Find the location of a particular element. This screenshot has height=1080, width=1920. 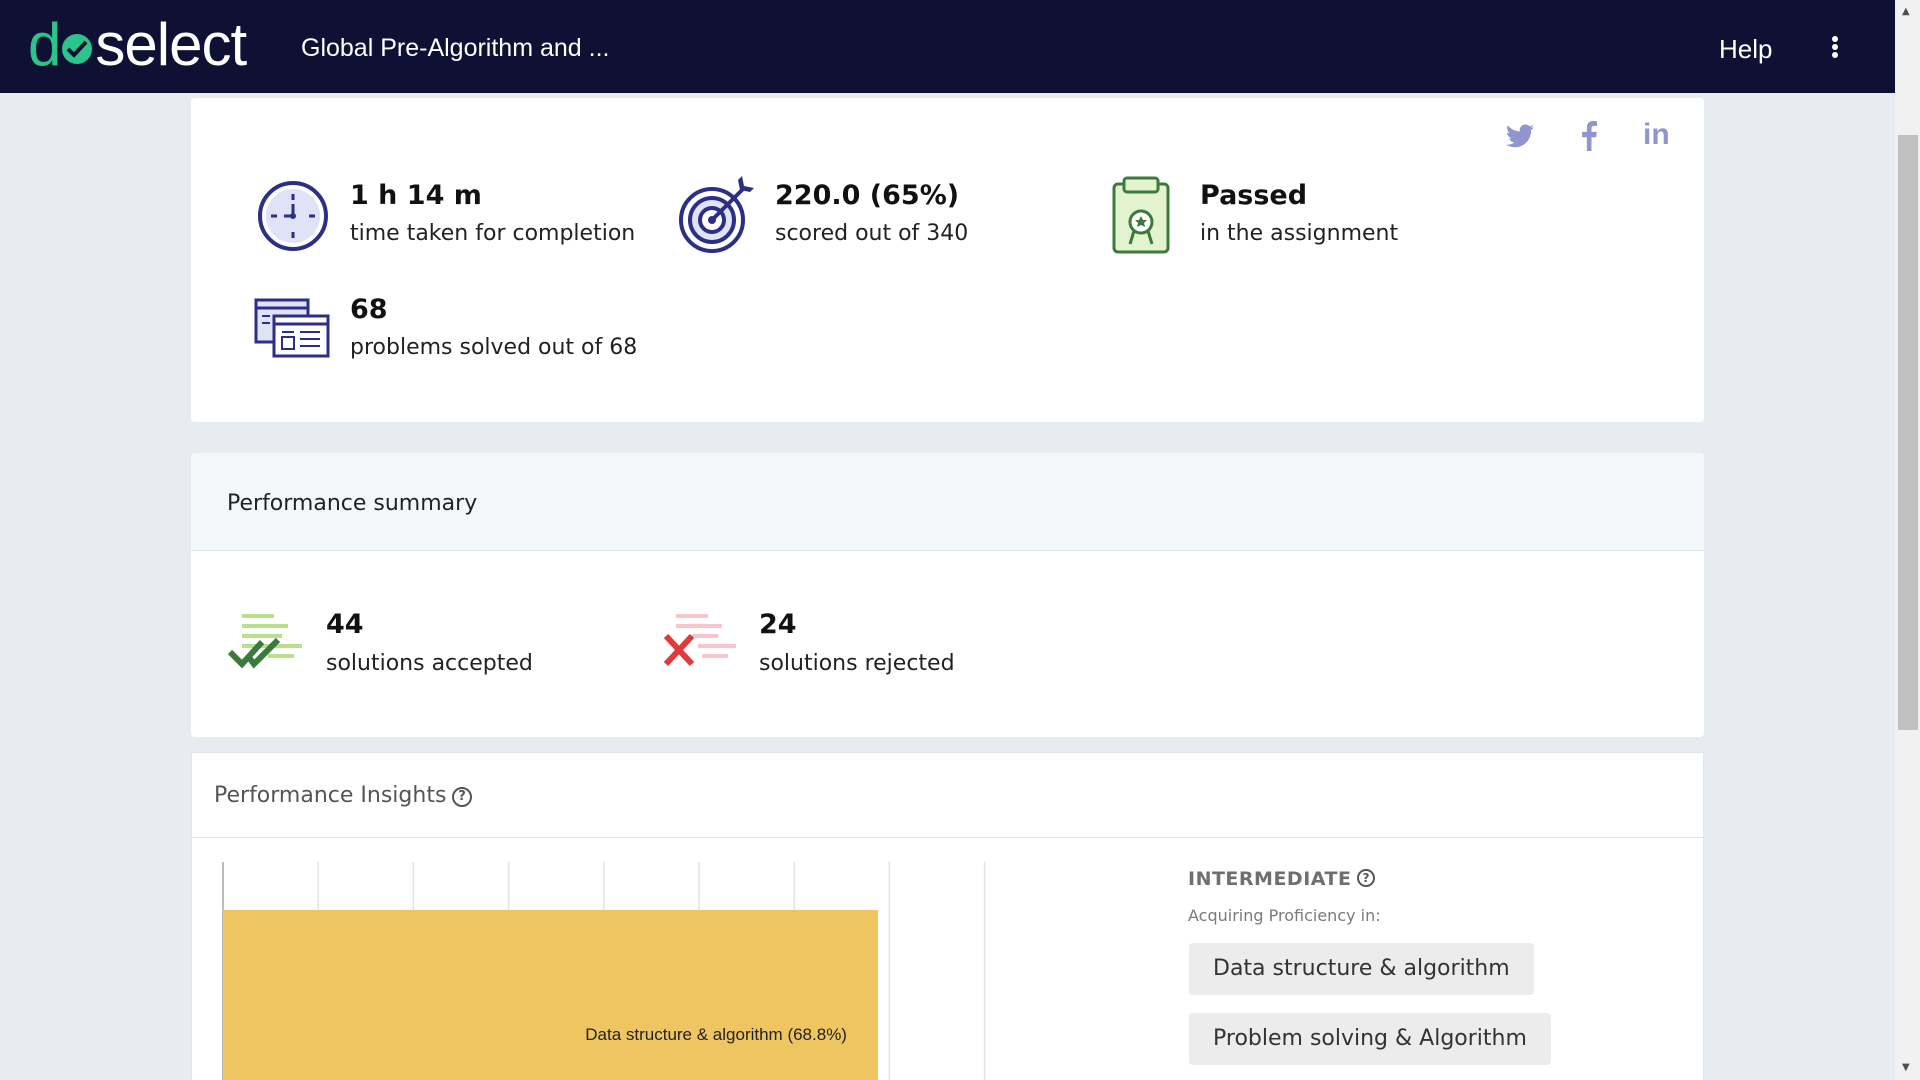

rejected-cross-icon is located at coordinates (699, 640).